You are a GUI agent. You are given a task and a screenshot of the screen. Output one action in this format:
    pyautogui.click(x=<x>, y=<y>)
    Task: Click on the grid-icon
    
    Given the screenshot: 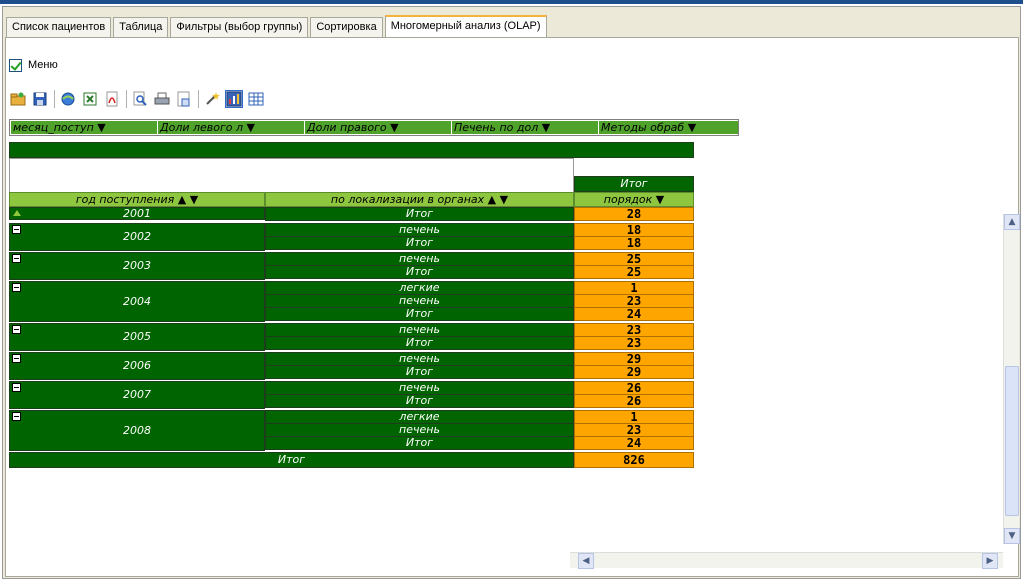 What is the action you would take?
    pyautogui.click(x=256, y=99)
    